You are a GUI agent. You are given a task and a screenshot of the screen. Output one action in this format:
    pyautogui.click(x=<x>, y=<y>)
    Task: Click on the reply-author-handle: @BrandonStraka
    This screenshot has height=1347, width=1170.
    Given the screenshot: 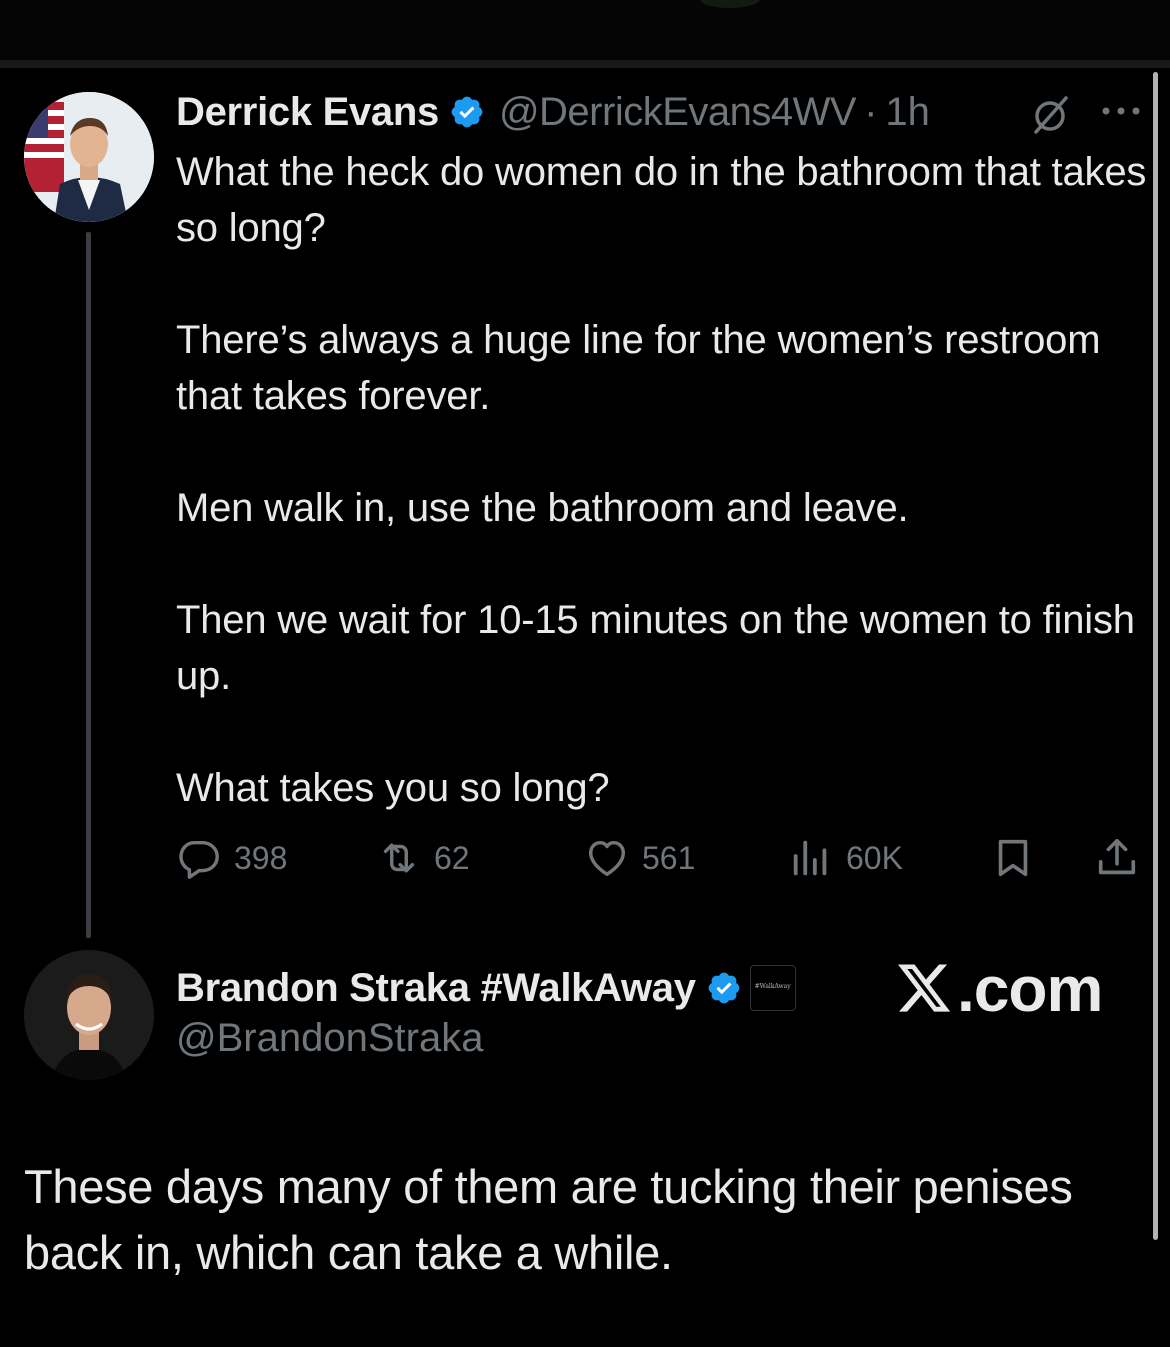 What is the action you would take?
    pyautogui.click(x=329, y=1038)
    